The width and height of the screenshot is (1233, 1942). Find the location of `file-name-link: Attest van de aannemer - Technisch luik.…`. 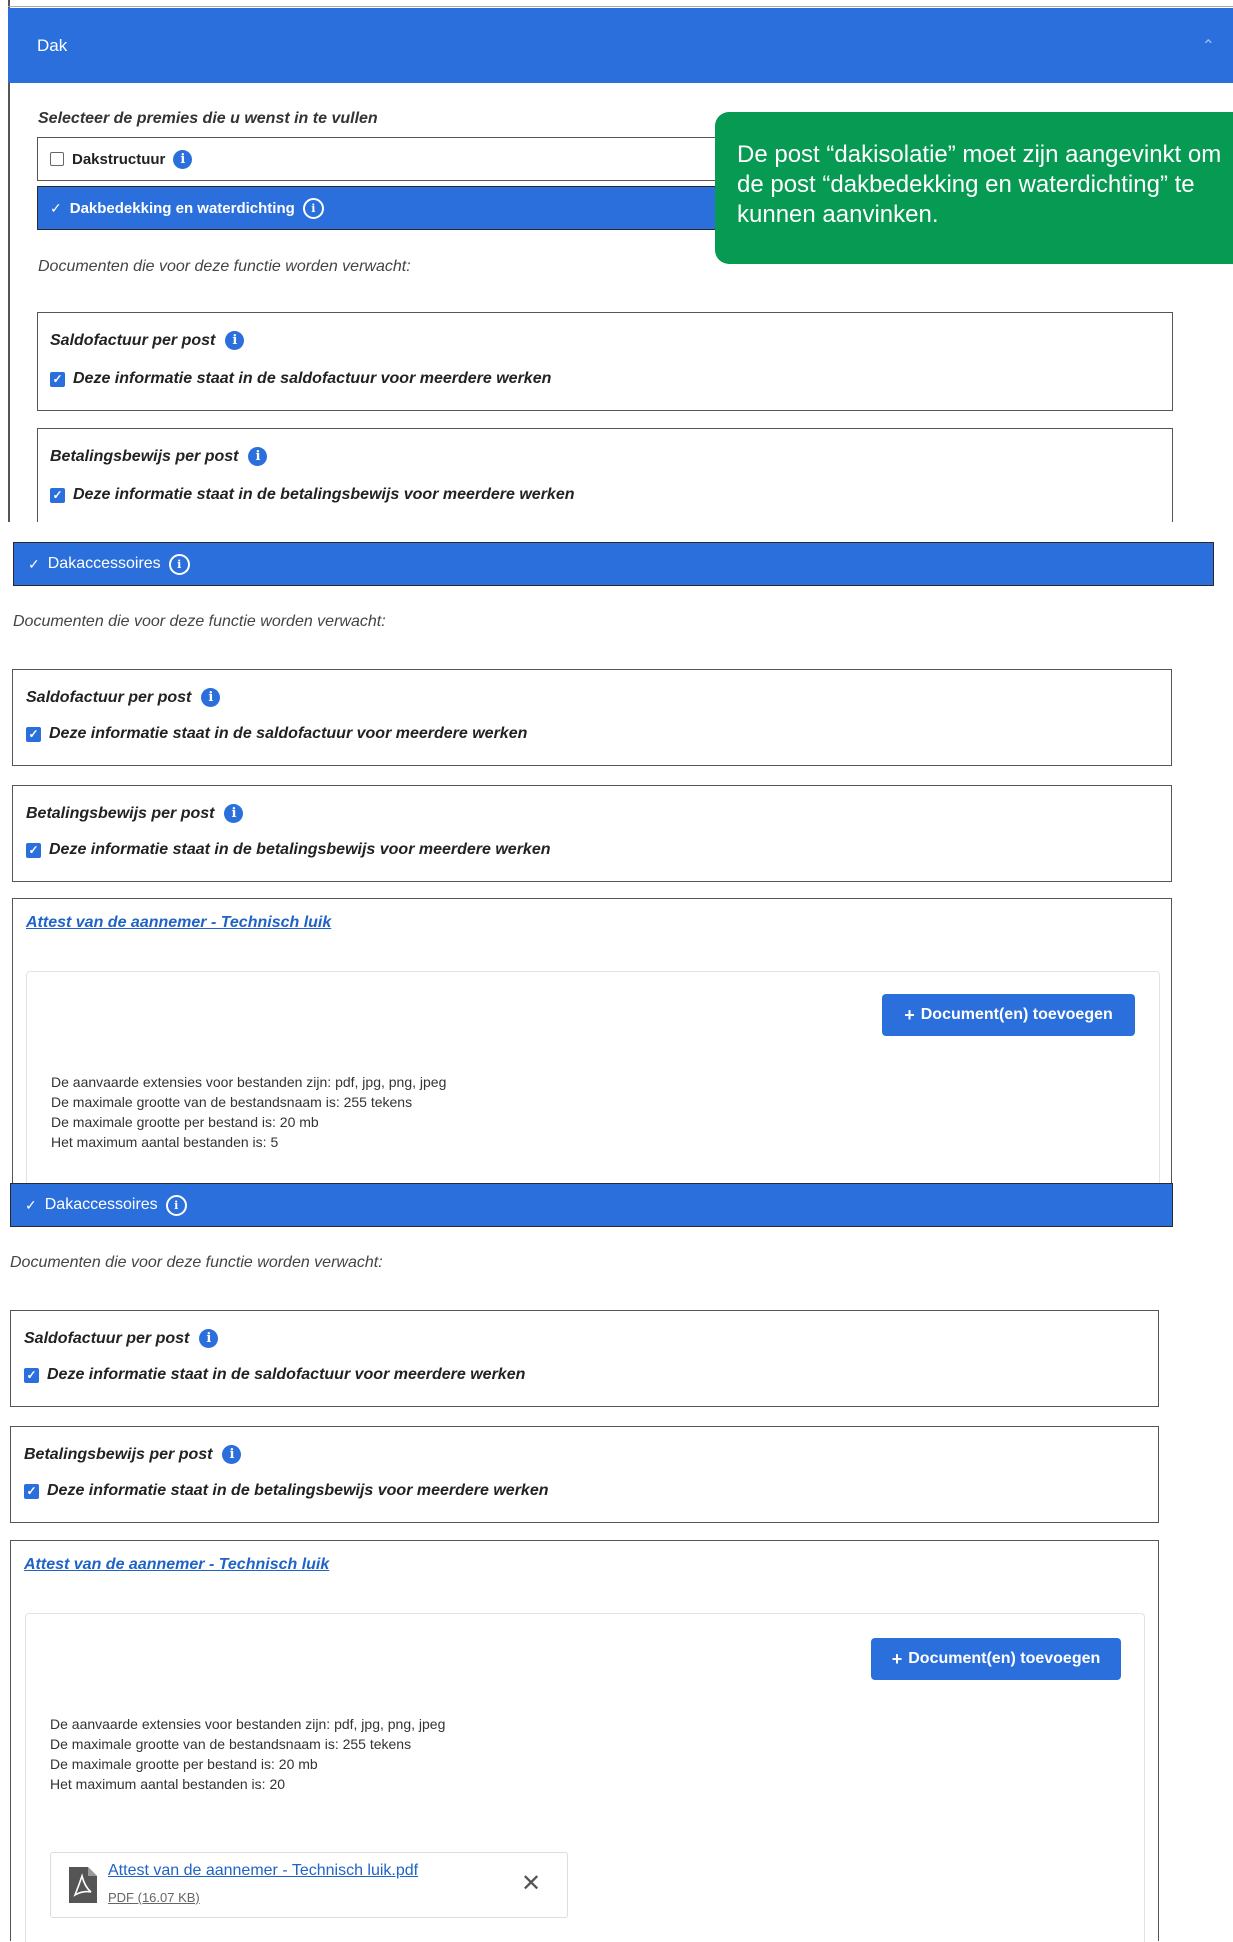

file-name-link: Attest van de aannemer - Technisch luik.… is located at coordinates (263, 1871).